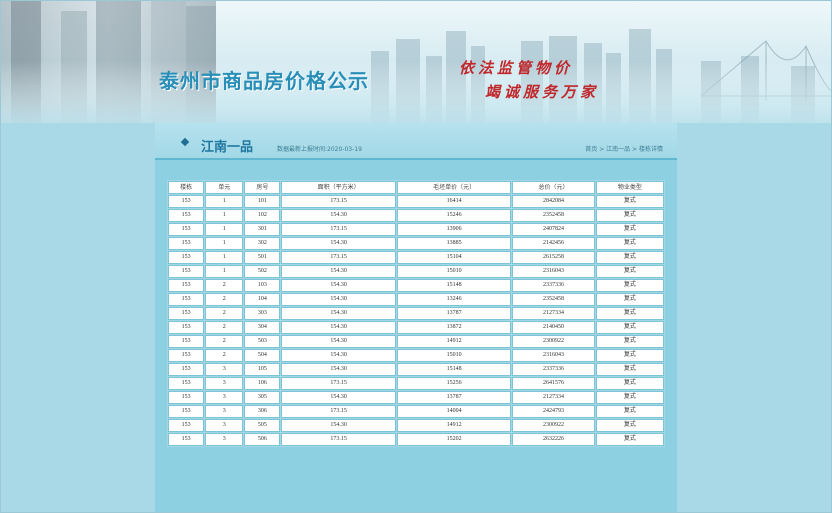 The height and width of the screenshot is (513, 832). What do you see at coordinates (553, 201) in the screenshot?
I see `cell-total-price: 2842084` at bounding box center [553, 201].